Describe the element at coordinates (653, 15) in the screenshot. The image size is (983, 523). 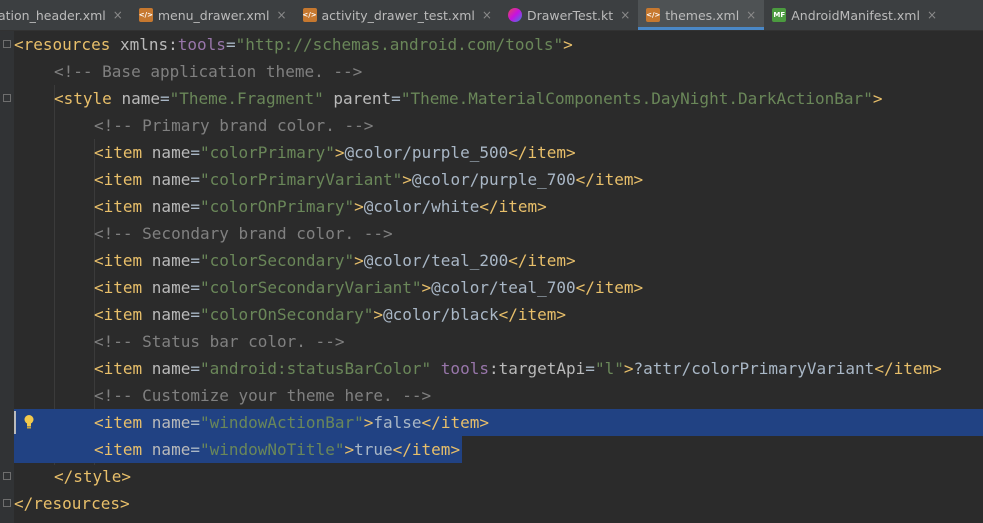
I see `xml-file-icon: </>` at that location.